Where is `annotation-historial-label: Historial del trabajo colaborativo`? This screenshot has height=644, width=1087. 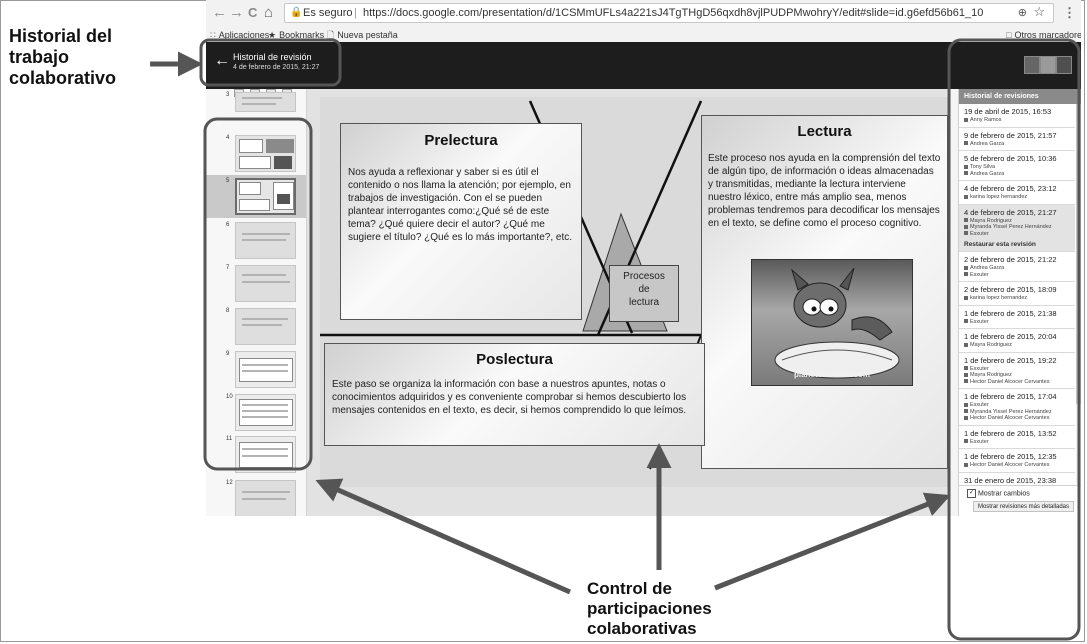
annotation-historial-label: Historial del trabajo colaborativo is located at coordinates (84, 57).